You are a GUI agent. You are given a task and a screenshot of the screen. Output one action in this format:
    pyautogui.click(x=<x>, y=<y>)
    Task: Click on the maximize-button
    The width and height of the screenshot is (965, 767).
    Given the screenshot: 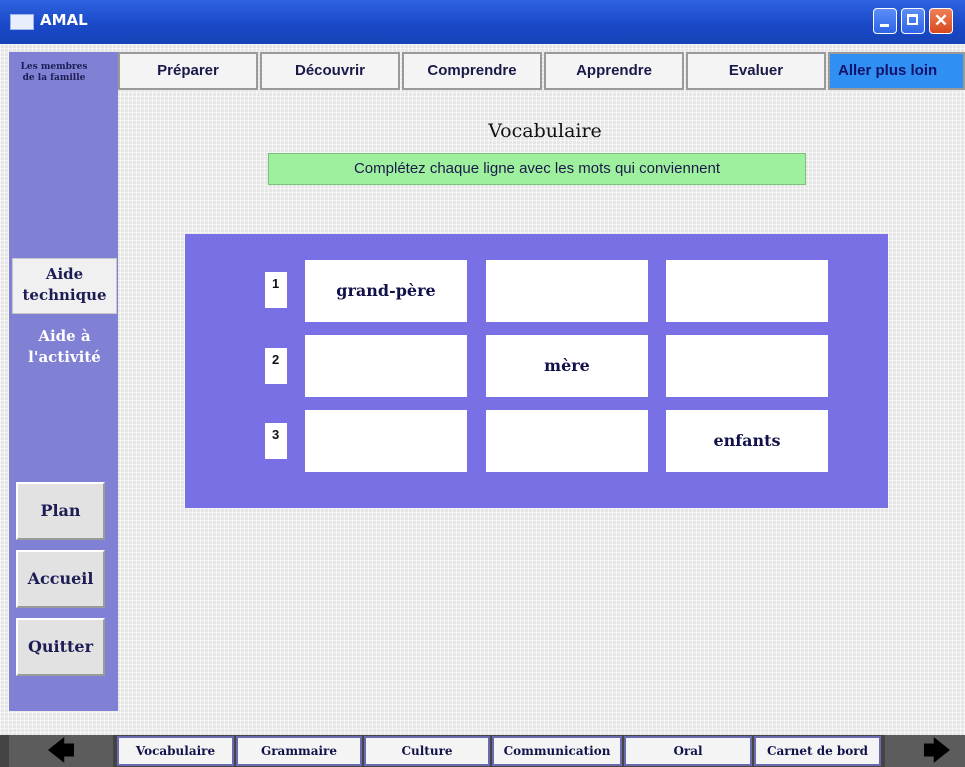 What is the action you would take?
    pyautogui.click(x=913, y=21)
    